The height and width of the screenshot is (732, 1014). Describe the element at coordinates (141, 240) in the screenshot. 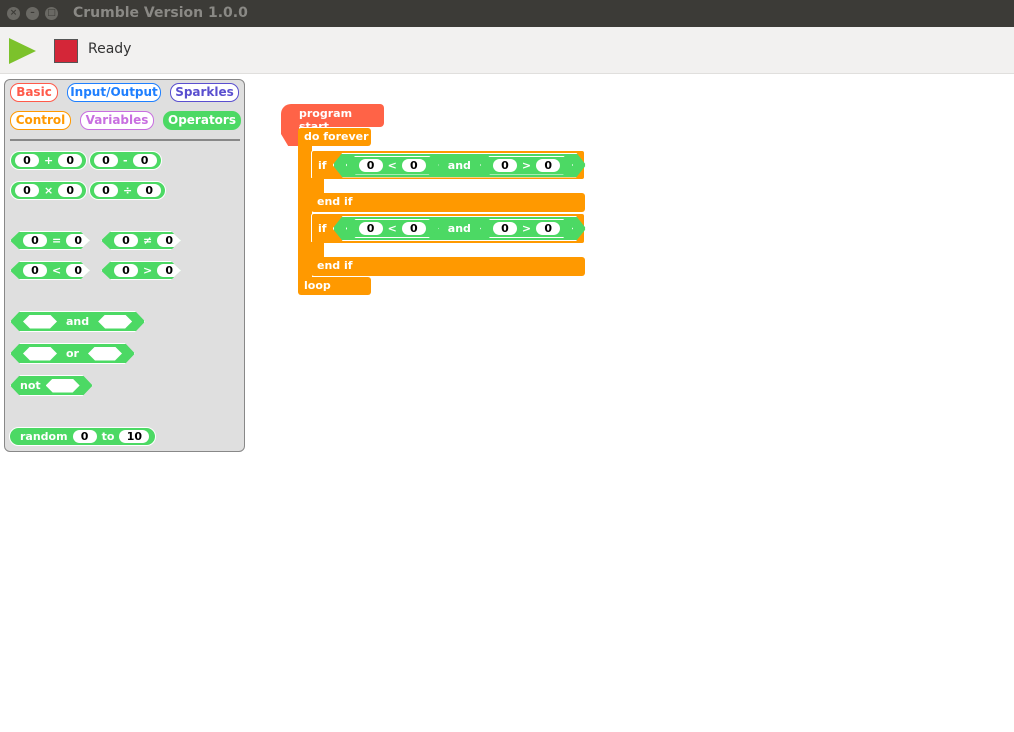

I see `not-equals-block: 0 ≠ 0` at that location.